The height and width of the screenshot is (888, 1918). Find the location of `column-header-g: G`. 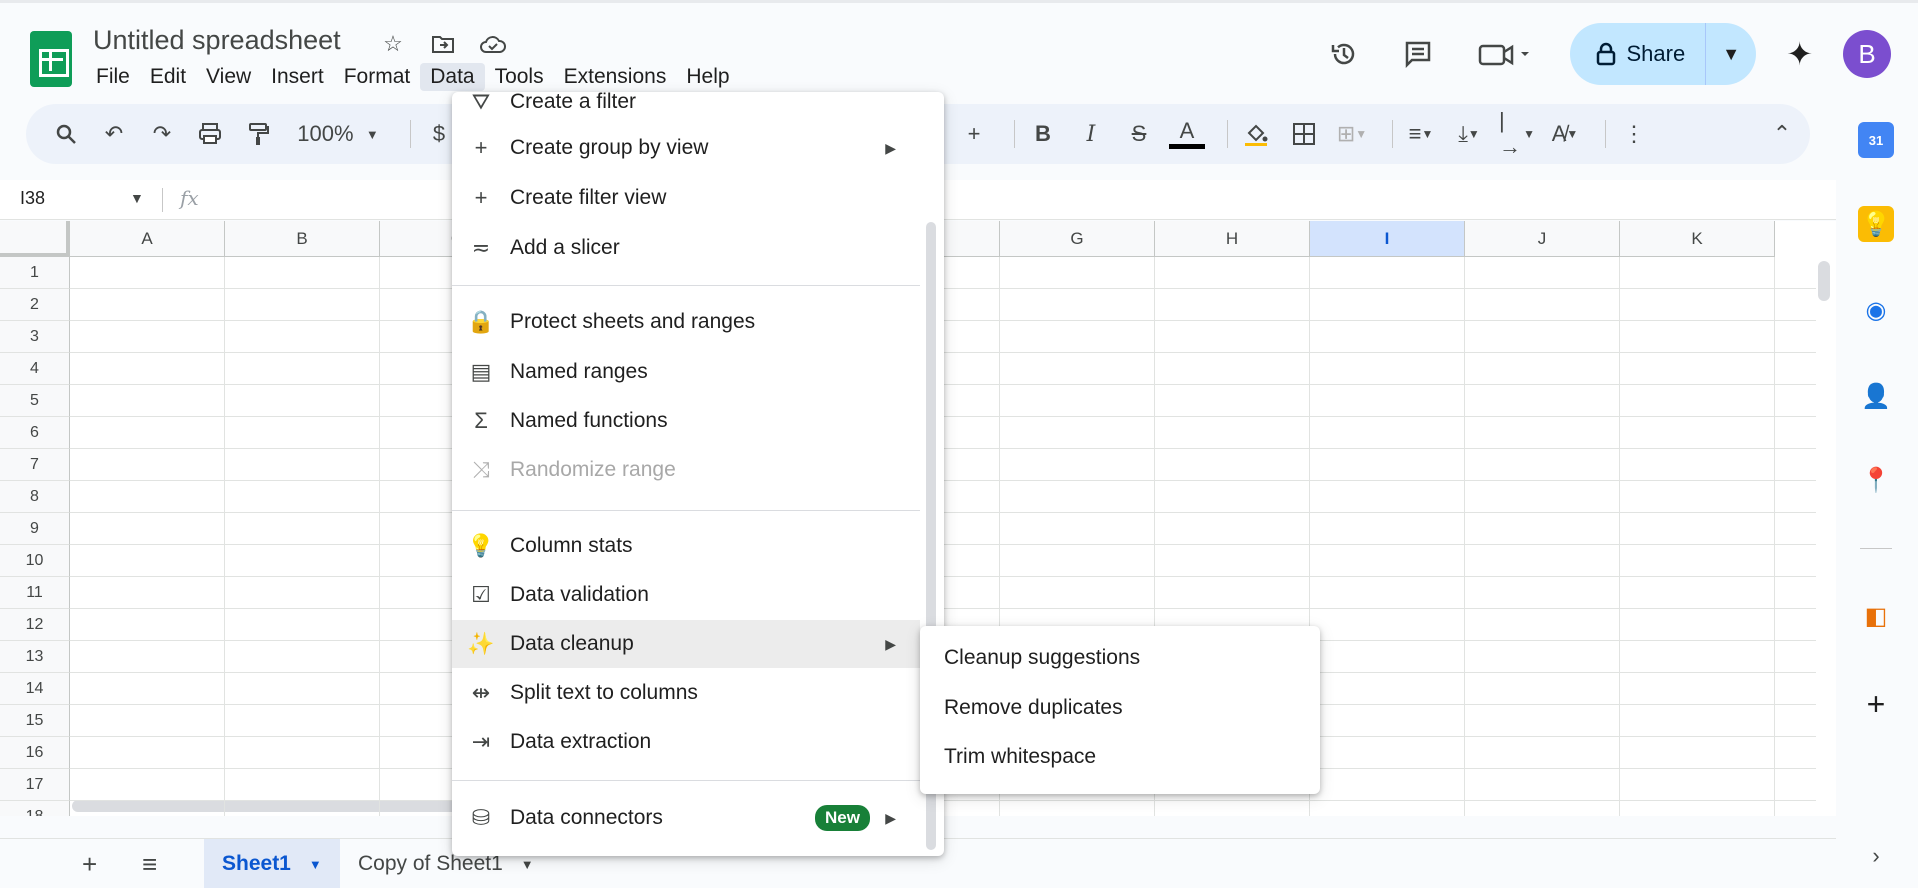

column-header-g: G is located at coordinates (1077, 239).